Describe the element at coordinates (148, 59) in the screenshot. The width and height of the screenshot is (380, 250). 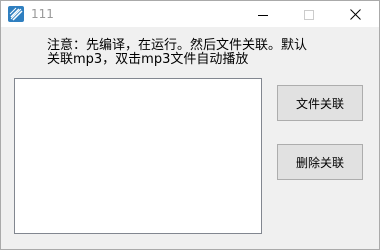
I see `notice-line-2: 关联mp3，双击mp3文件自动播放` at that location.